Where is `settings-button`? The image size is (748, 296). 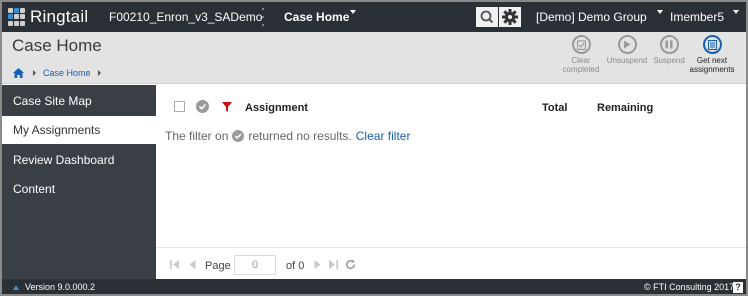
settings-button is located at coordinates (510, 17).